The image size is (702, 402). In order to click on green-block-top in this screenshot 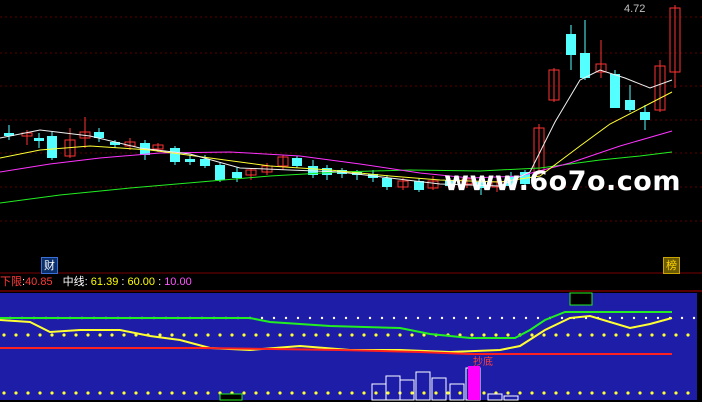, I will do `click(581, 299)`.